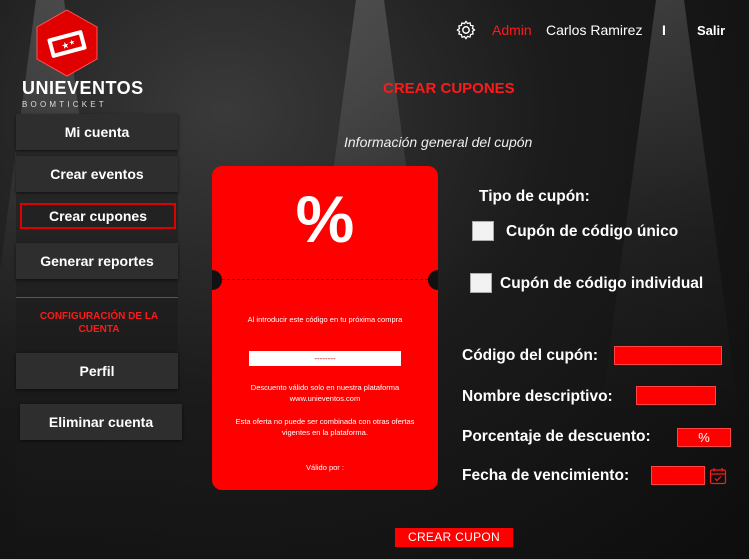 This screenshot has height=559, width=749. What do you see at coordinates (98, 216) in the screenshot?
I see `sidebar-item-crear-cupones: Crear cupones` at bounding box center [98, 216].